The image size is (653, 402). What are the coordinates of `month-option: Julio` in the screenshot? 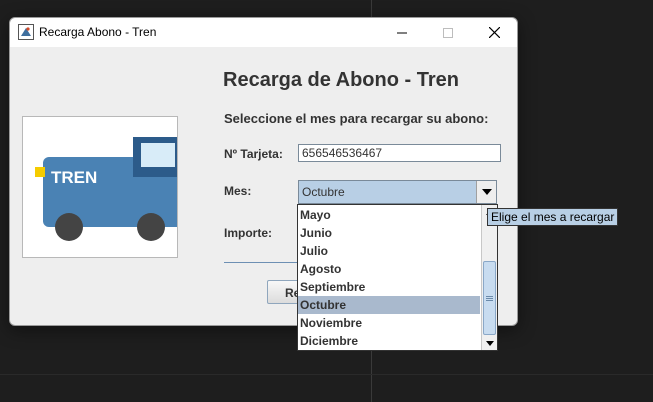 It's located at (389, 251).